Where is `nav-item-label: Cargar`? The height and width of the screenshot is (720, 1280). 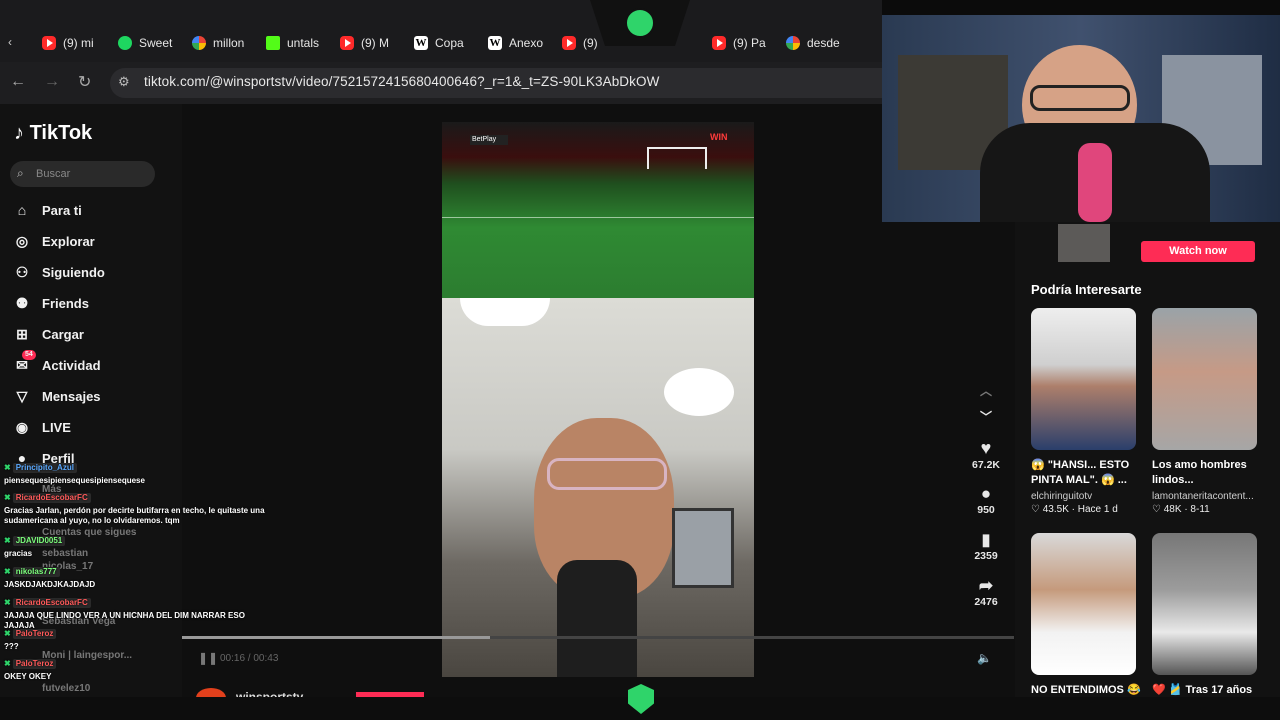
nav-item-label: Cargar is located at coordinates (63, 334).